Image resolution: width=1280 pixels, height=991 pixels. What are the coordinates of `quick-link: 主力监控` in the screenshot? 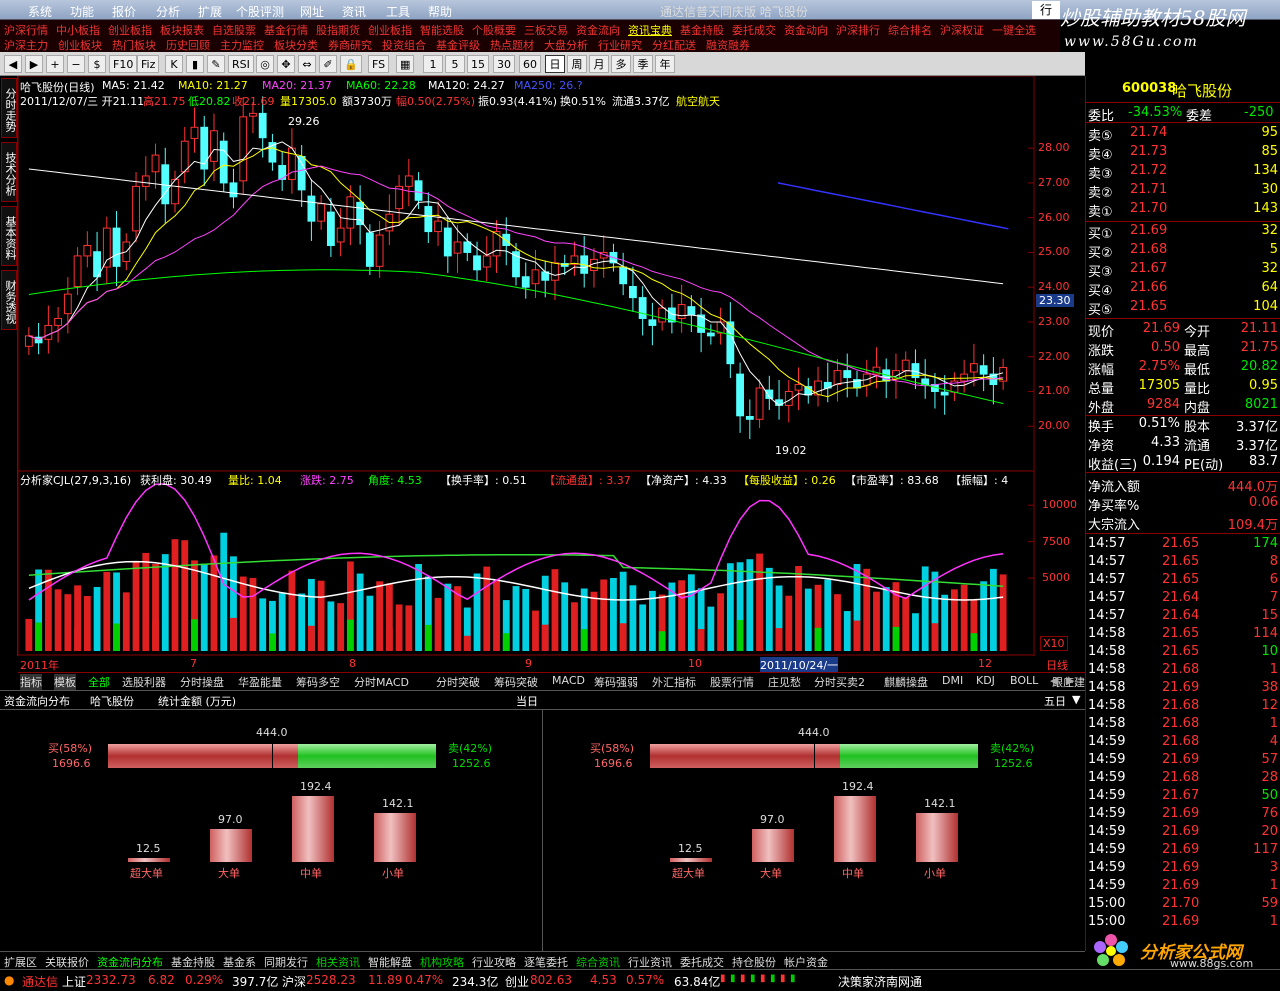 It's located at (242, 45).